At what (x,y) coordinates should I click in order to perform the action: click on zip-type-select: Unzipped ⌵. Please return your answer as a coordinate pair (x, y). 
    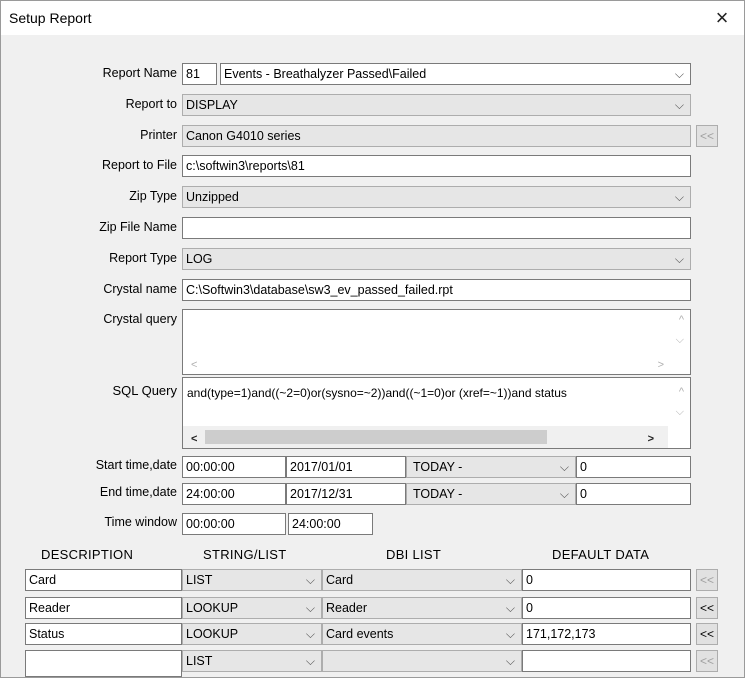
    Looking at the image, I should click on (436, 197).